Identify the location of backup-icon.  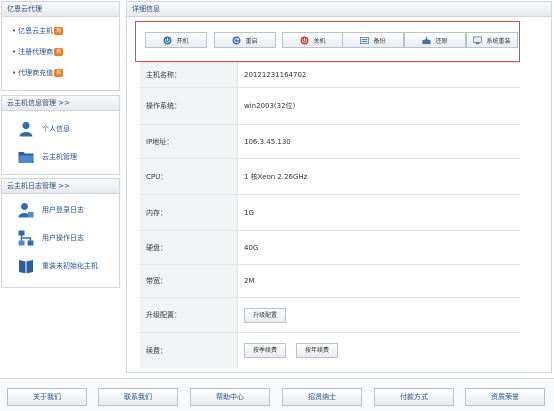
(365, 40).